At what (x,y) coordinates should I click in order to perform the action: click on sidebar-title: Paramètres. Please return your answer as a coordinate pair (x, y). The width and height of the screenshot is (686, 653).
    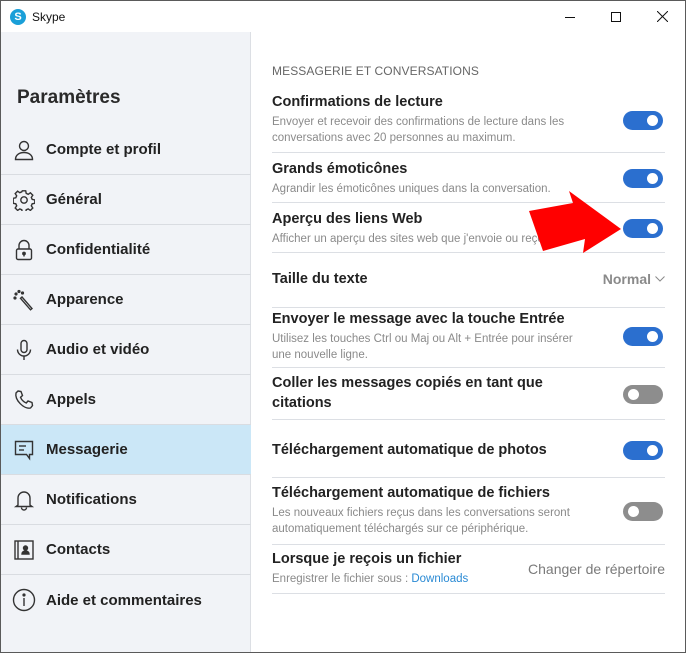
    Looking at the image, I should click on (69, 97).